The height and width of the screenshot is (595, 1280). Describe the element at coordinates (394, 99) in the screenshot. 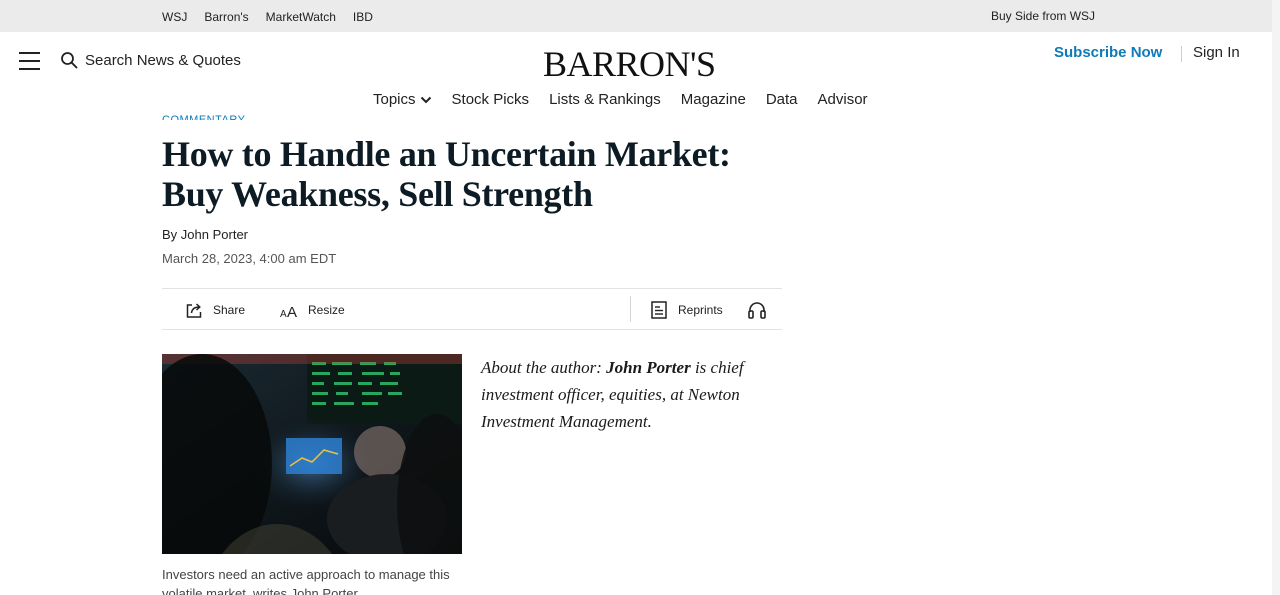

I see `nav-topics-label: Topics` at that location.